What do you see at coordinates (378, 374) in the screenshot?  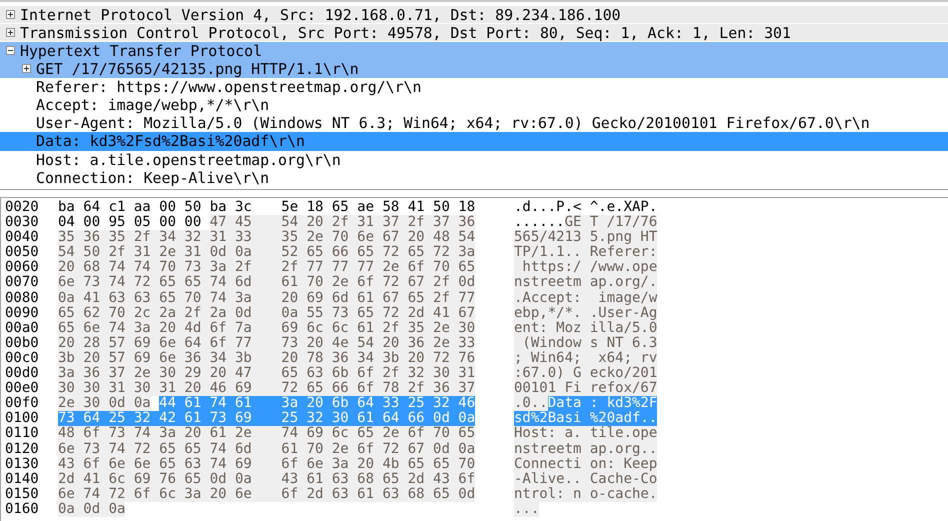 I see `hex-bytes: 65 63 6b 6f 2f 32 30 31` at bounding box center [378, 374].